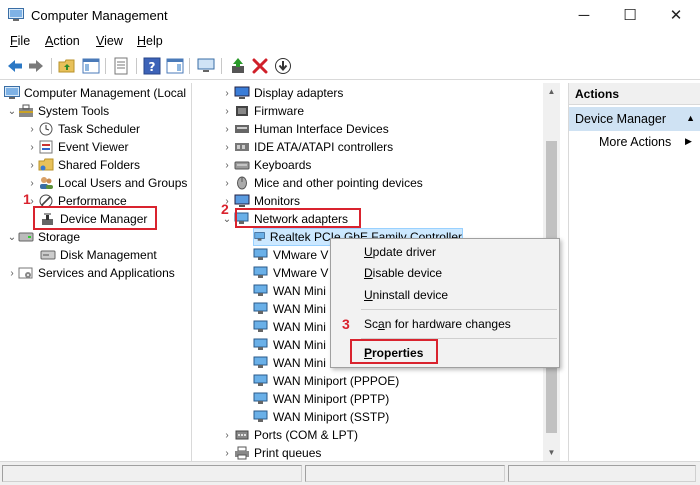  I want to click on device-category-print-queues: › Print queues, so click(270, 452).